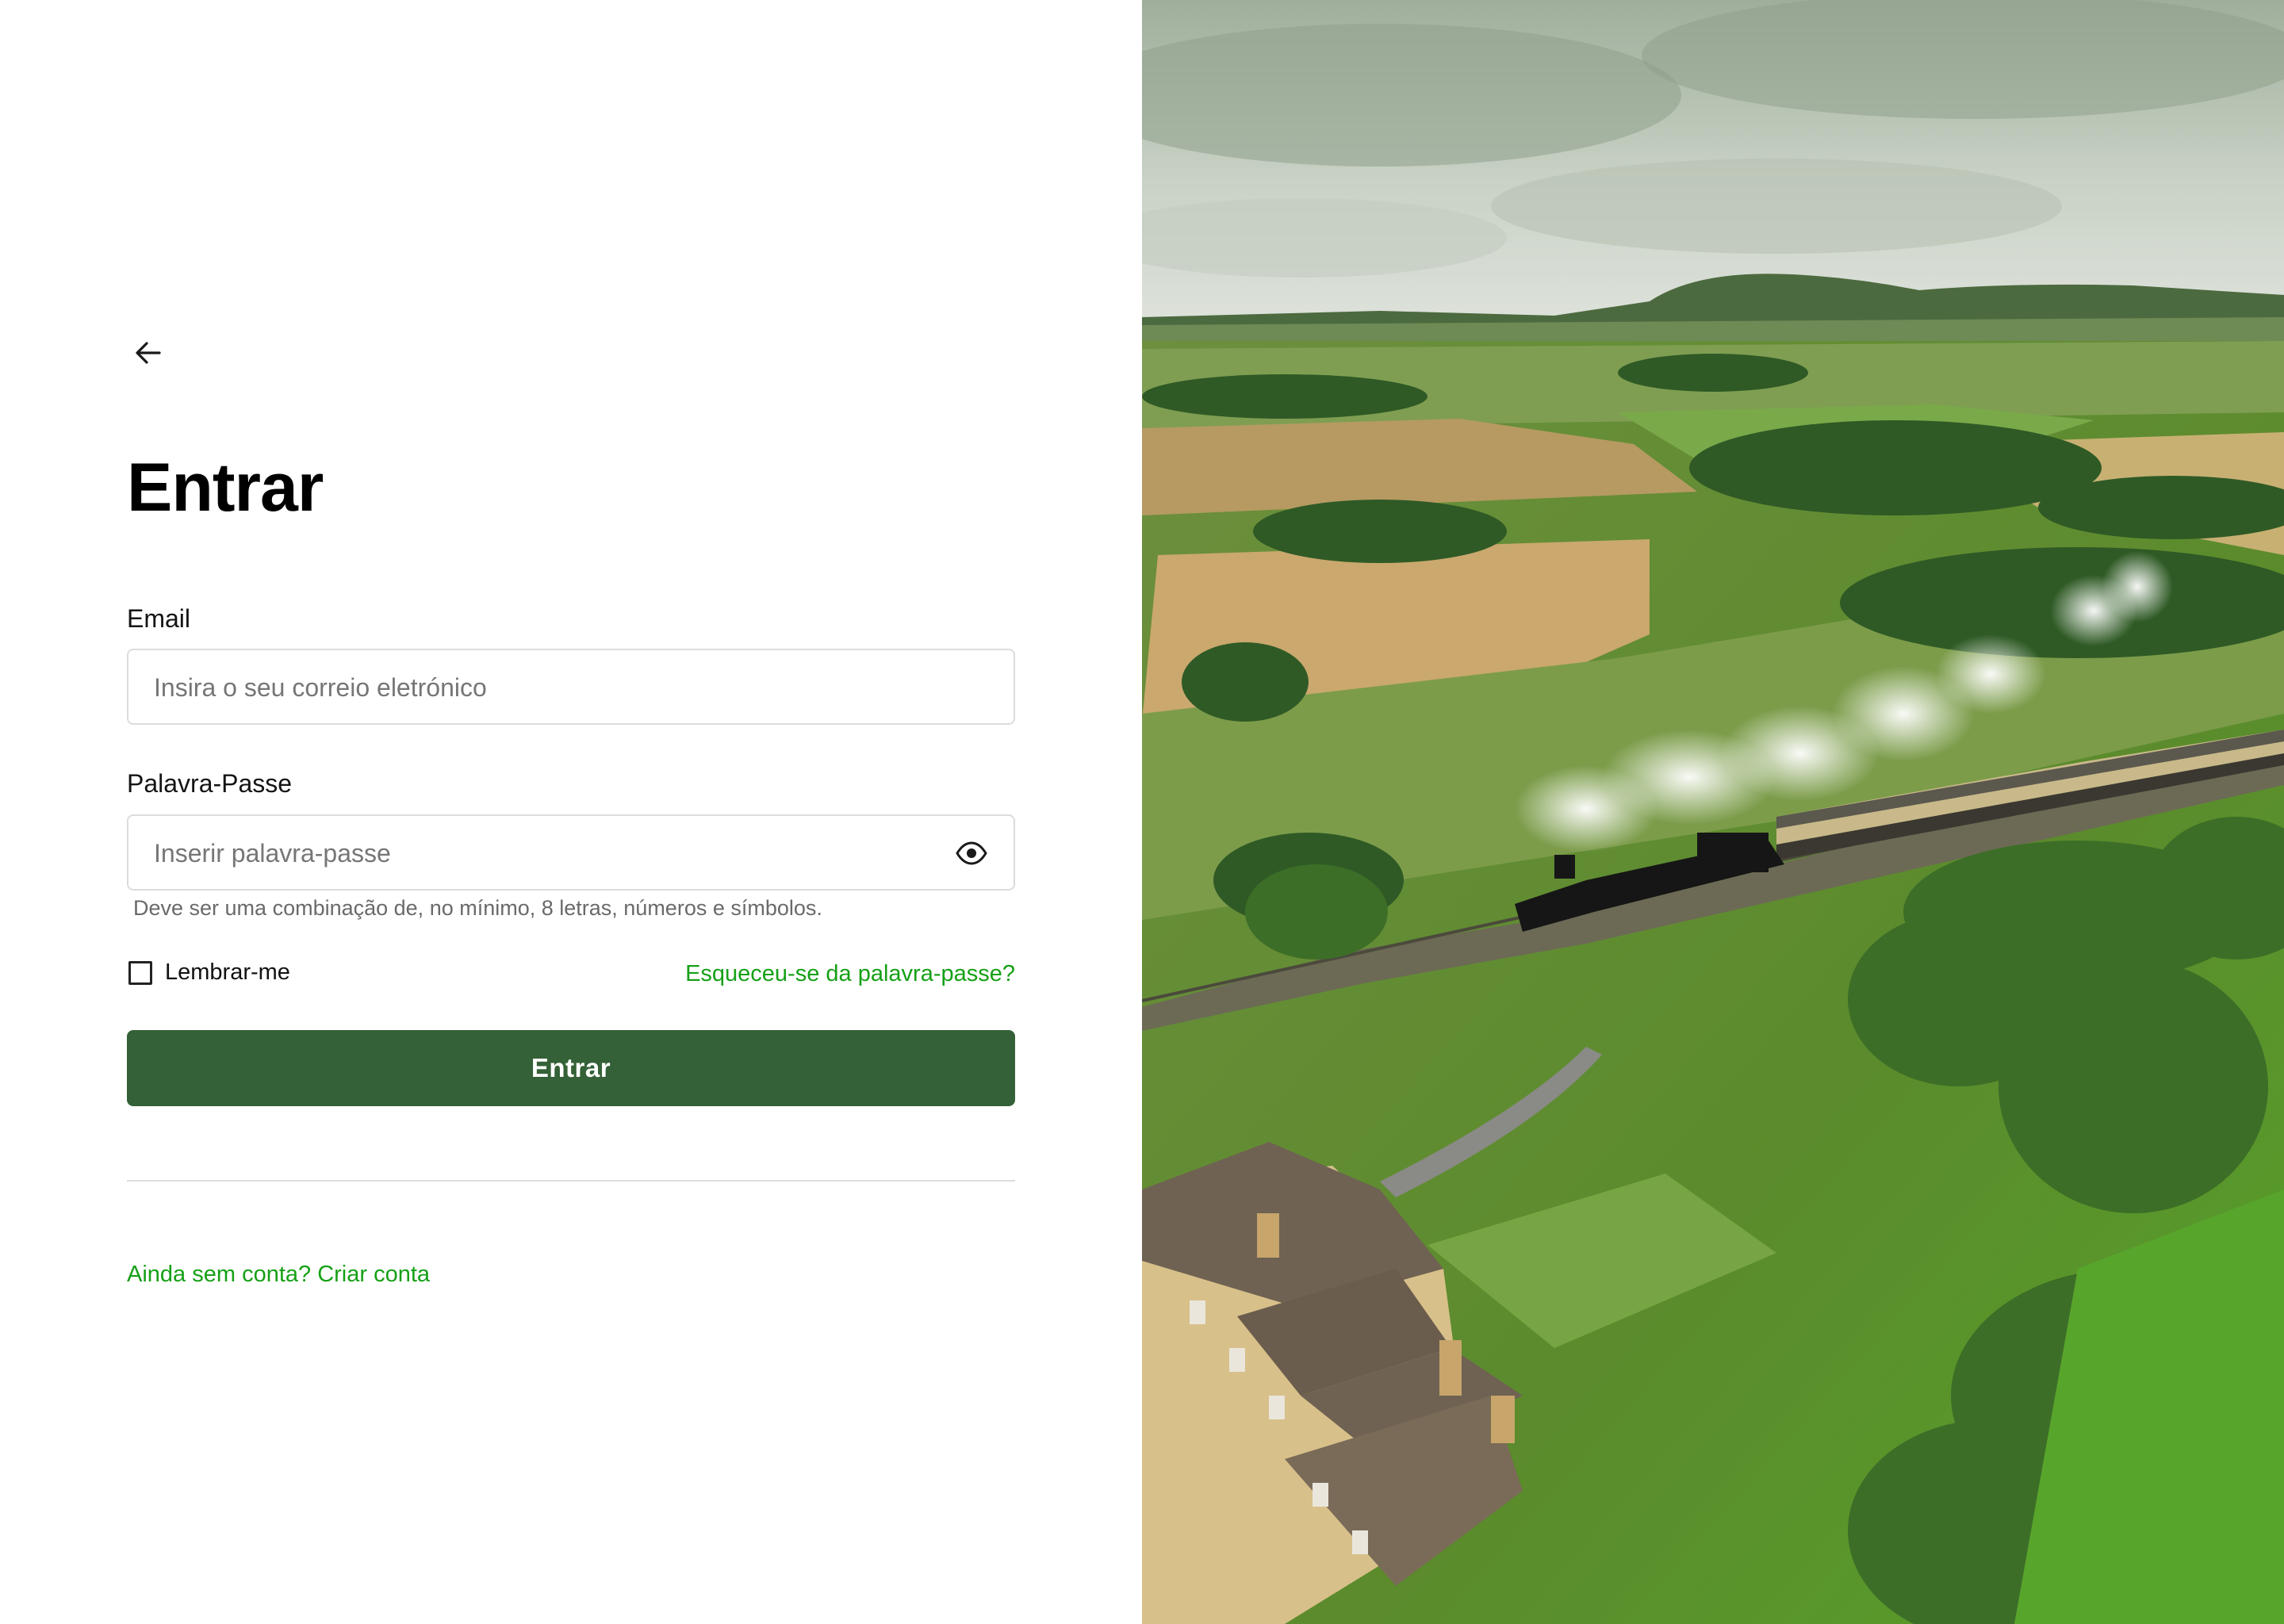  Describe the element at coordinates (227, 972) in the screenshot. I see `remember-me-label: Lembrar-me` at that location.